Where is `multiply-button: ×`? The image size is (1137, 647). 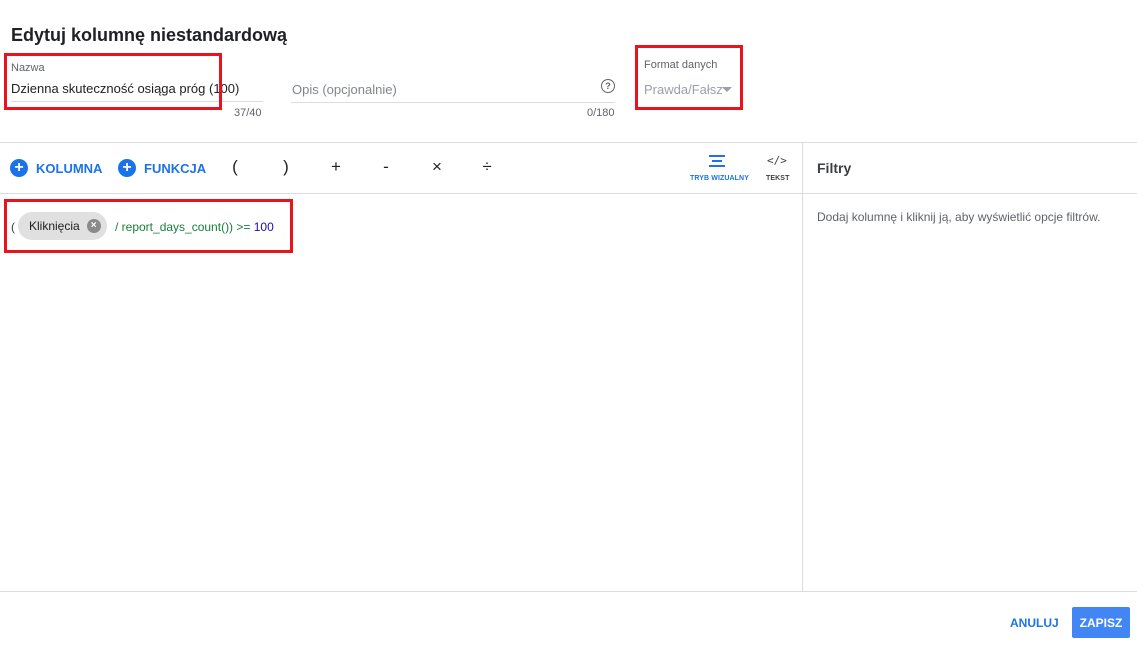 multiply-button: × is located at coordinates (437, 167).